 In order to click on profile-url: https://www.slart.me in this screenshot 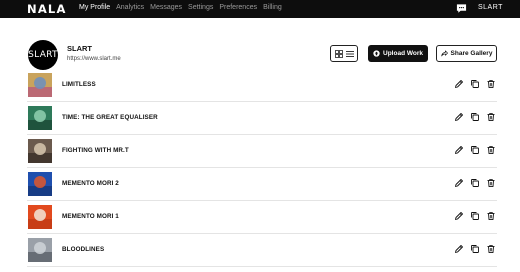, I will do `click(94, 59)`.